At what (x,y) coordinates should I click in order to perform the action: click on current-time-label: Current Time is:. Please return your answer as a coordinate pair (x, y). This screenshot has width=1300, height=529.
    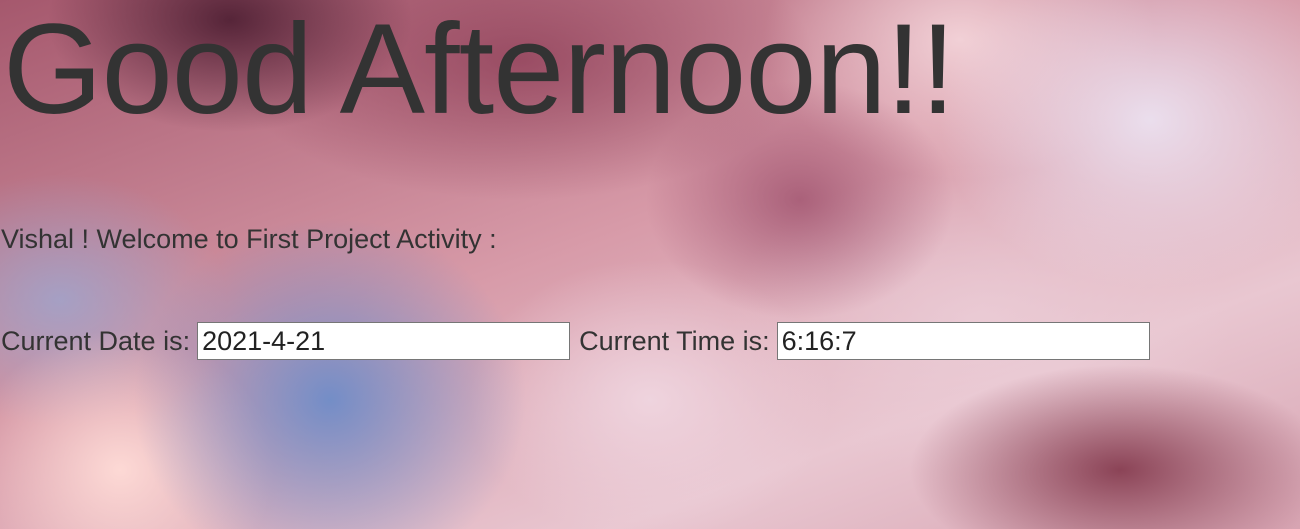
    Looking at the image, I should click on (674, 340).